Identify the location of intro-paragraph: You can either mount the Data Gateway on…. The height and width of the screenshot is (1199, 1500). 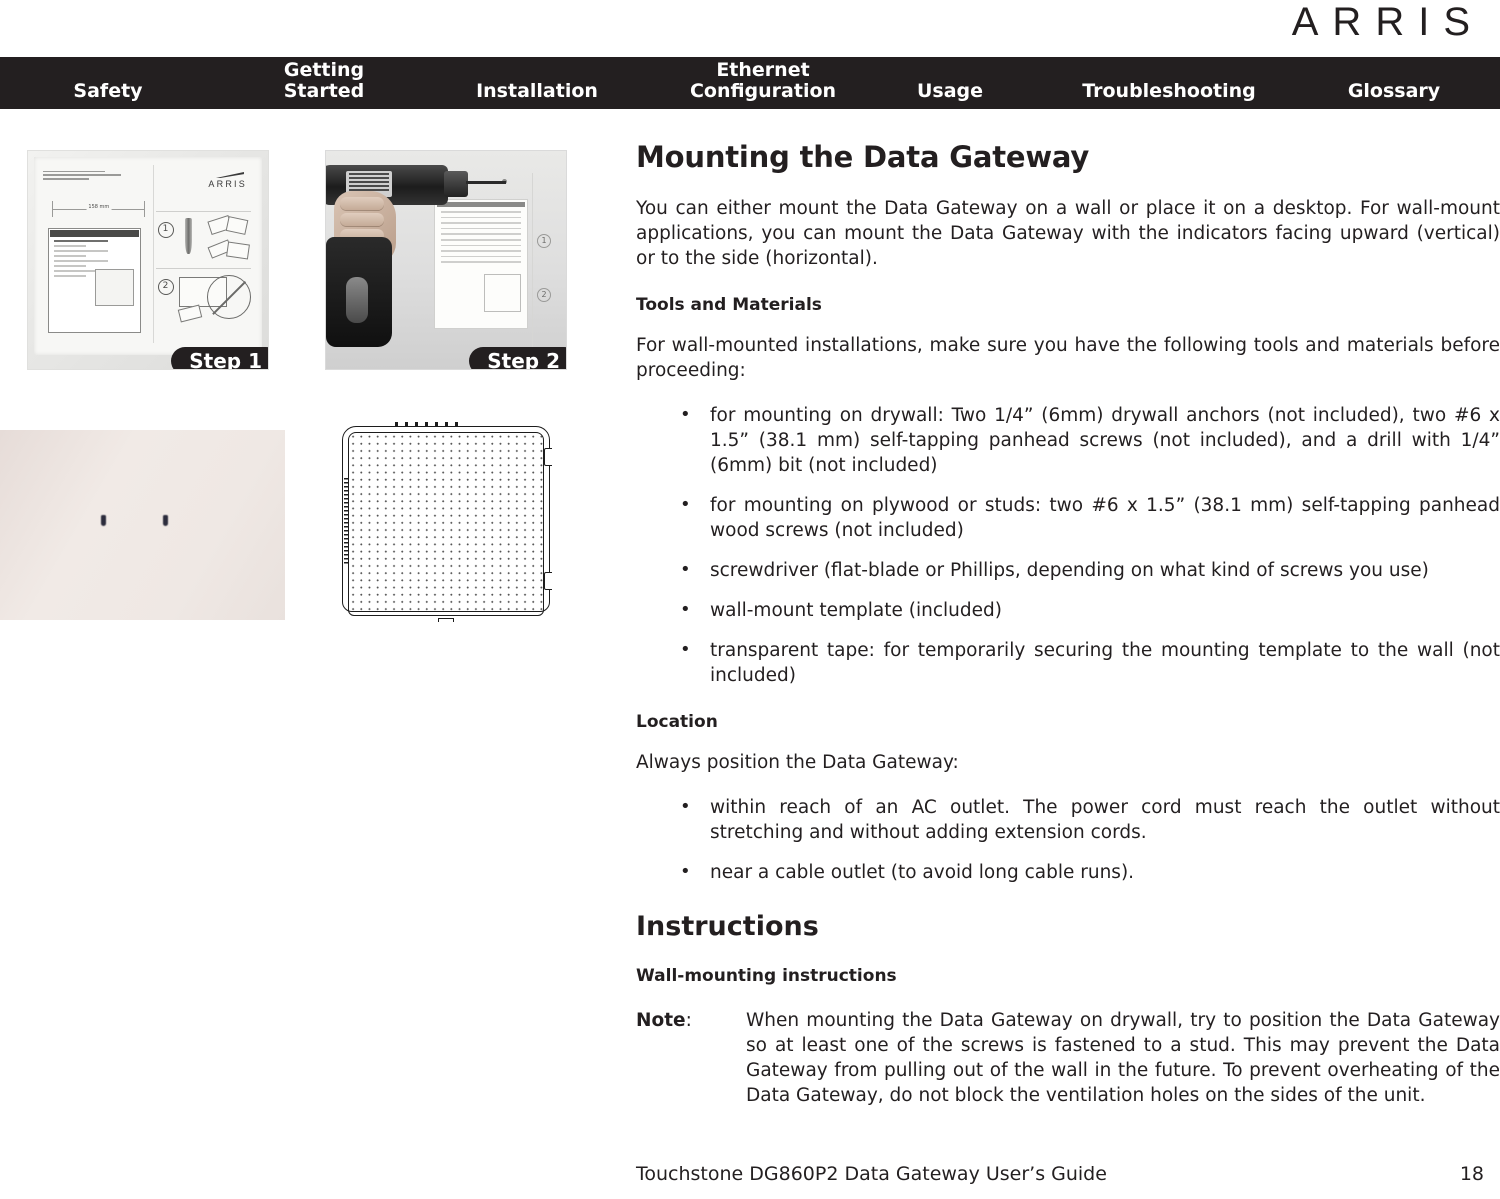
(1068, 233).